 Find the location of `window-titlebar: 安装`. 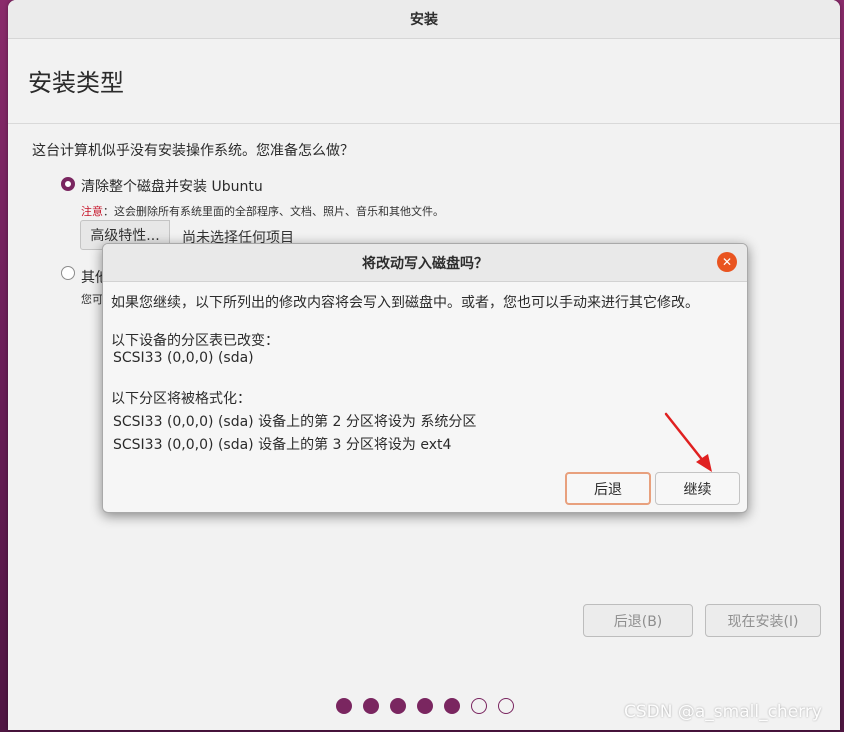

window-titlebar: 安装 is located at coordinates (424, 19).